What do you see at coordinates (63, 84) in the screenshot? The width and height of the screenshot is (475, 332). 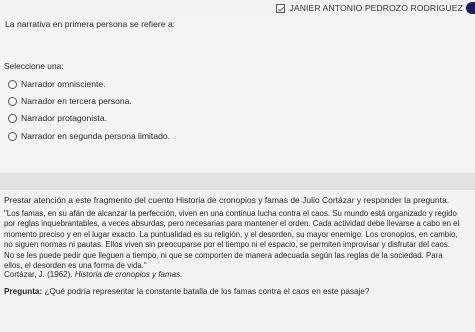 I see `option-label: Narrador omnisciente.` at bounding box center [63, 84].